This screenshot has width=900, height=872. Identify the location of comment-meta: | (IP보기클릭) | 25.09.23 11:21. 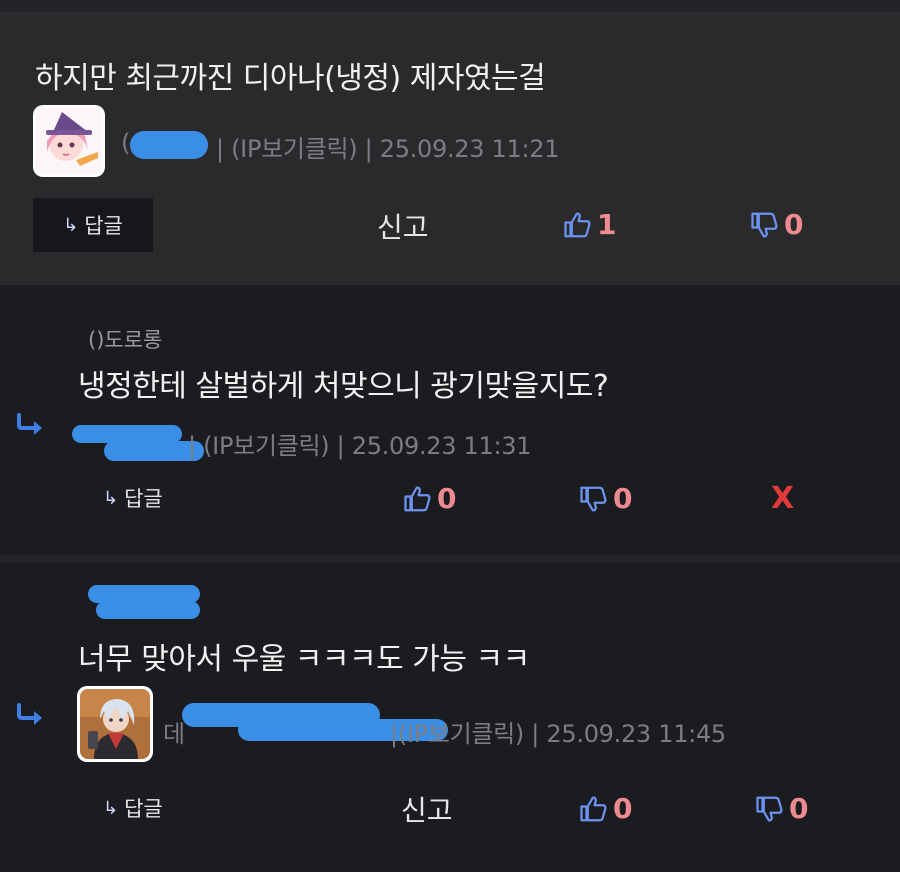
(388, 149).